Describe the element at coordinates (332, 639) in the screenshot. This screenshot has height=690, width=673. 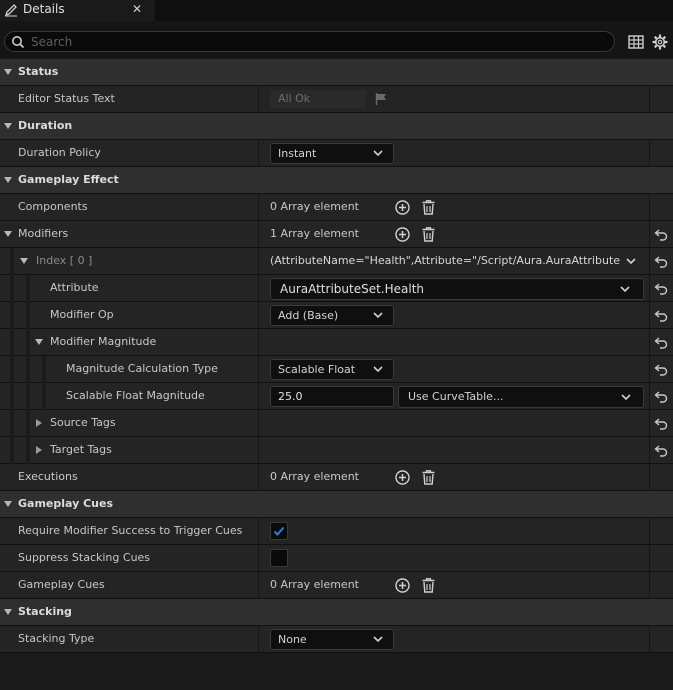
I see `stacking-type-dropdown: None` at that location.